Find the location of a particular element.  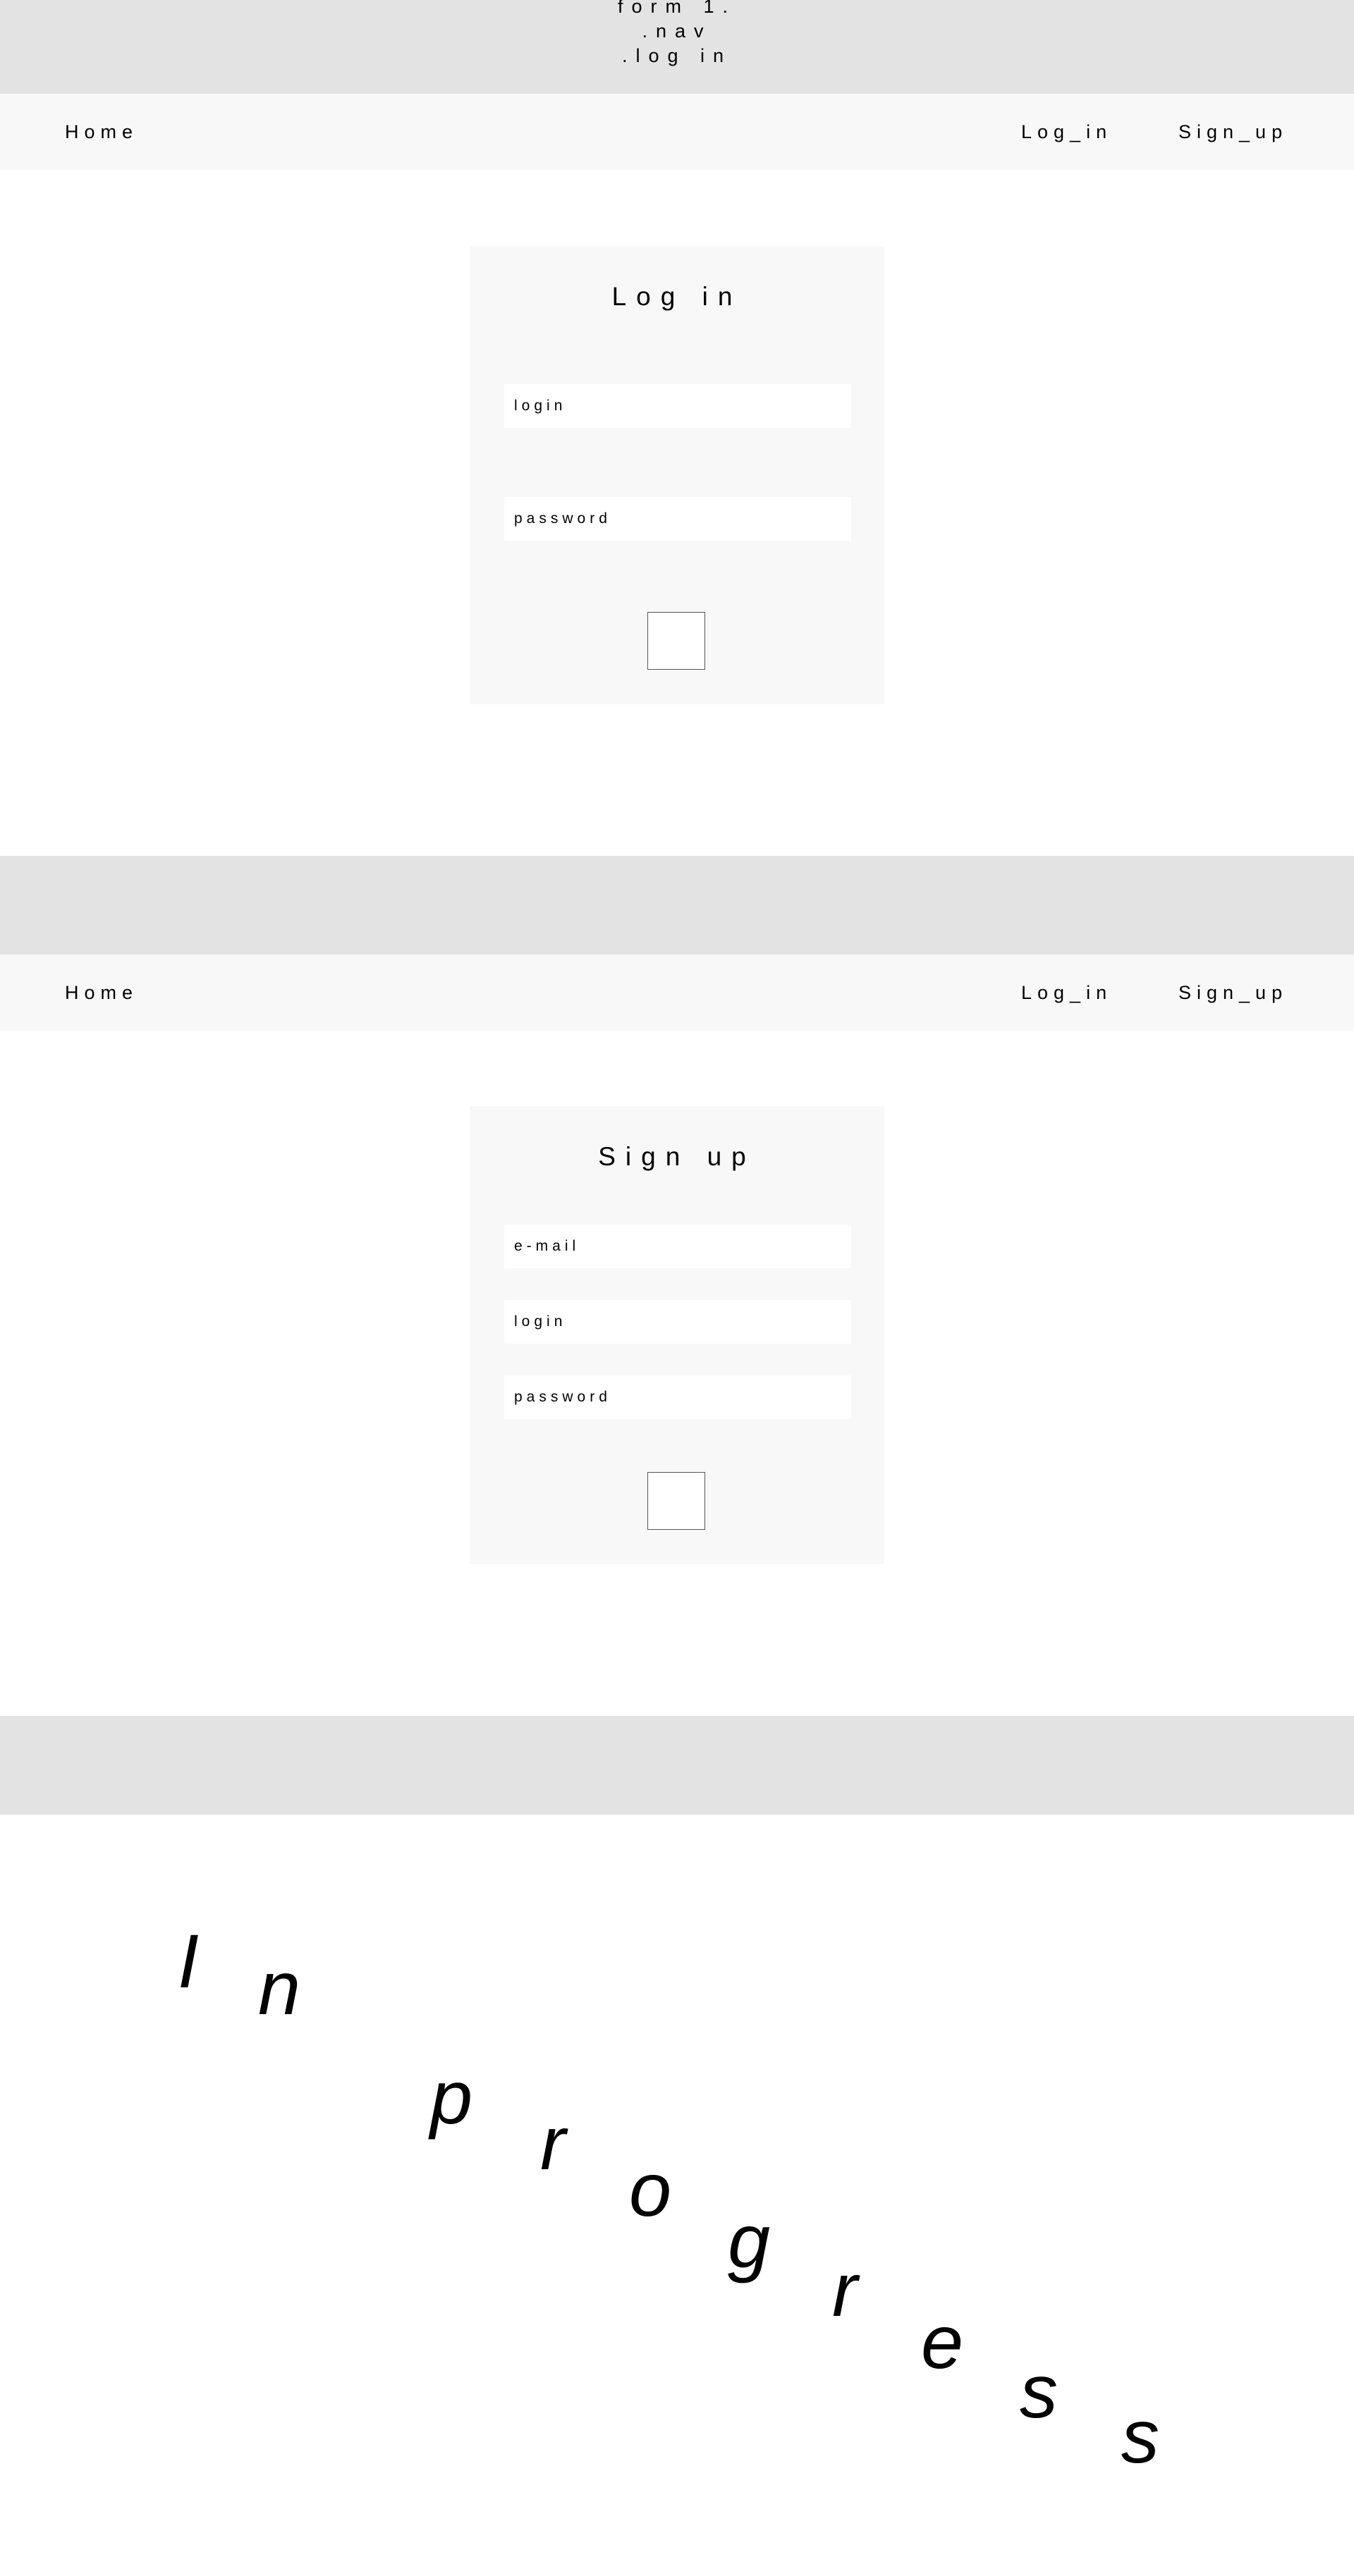

progress-letter: g is located at coordinates (749, 2240).